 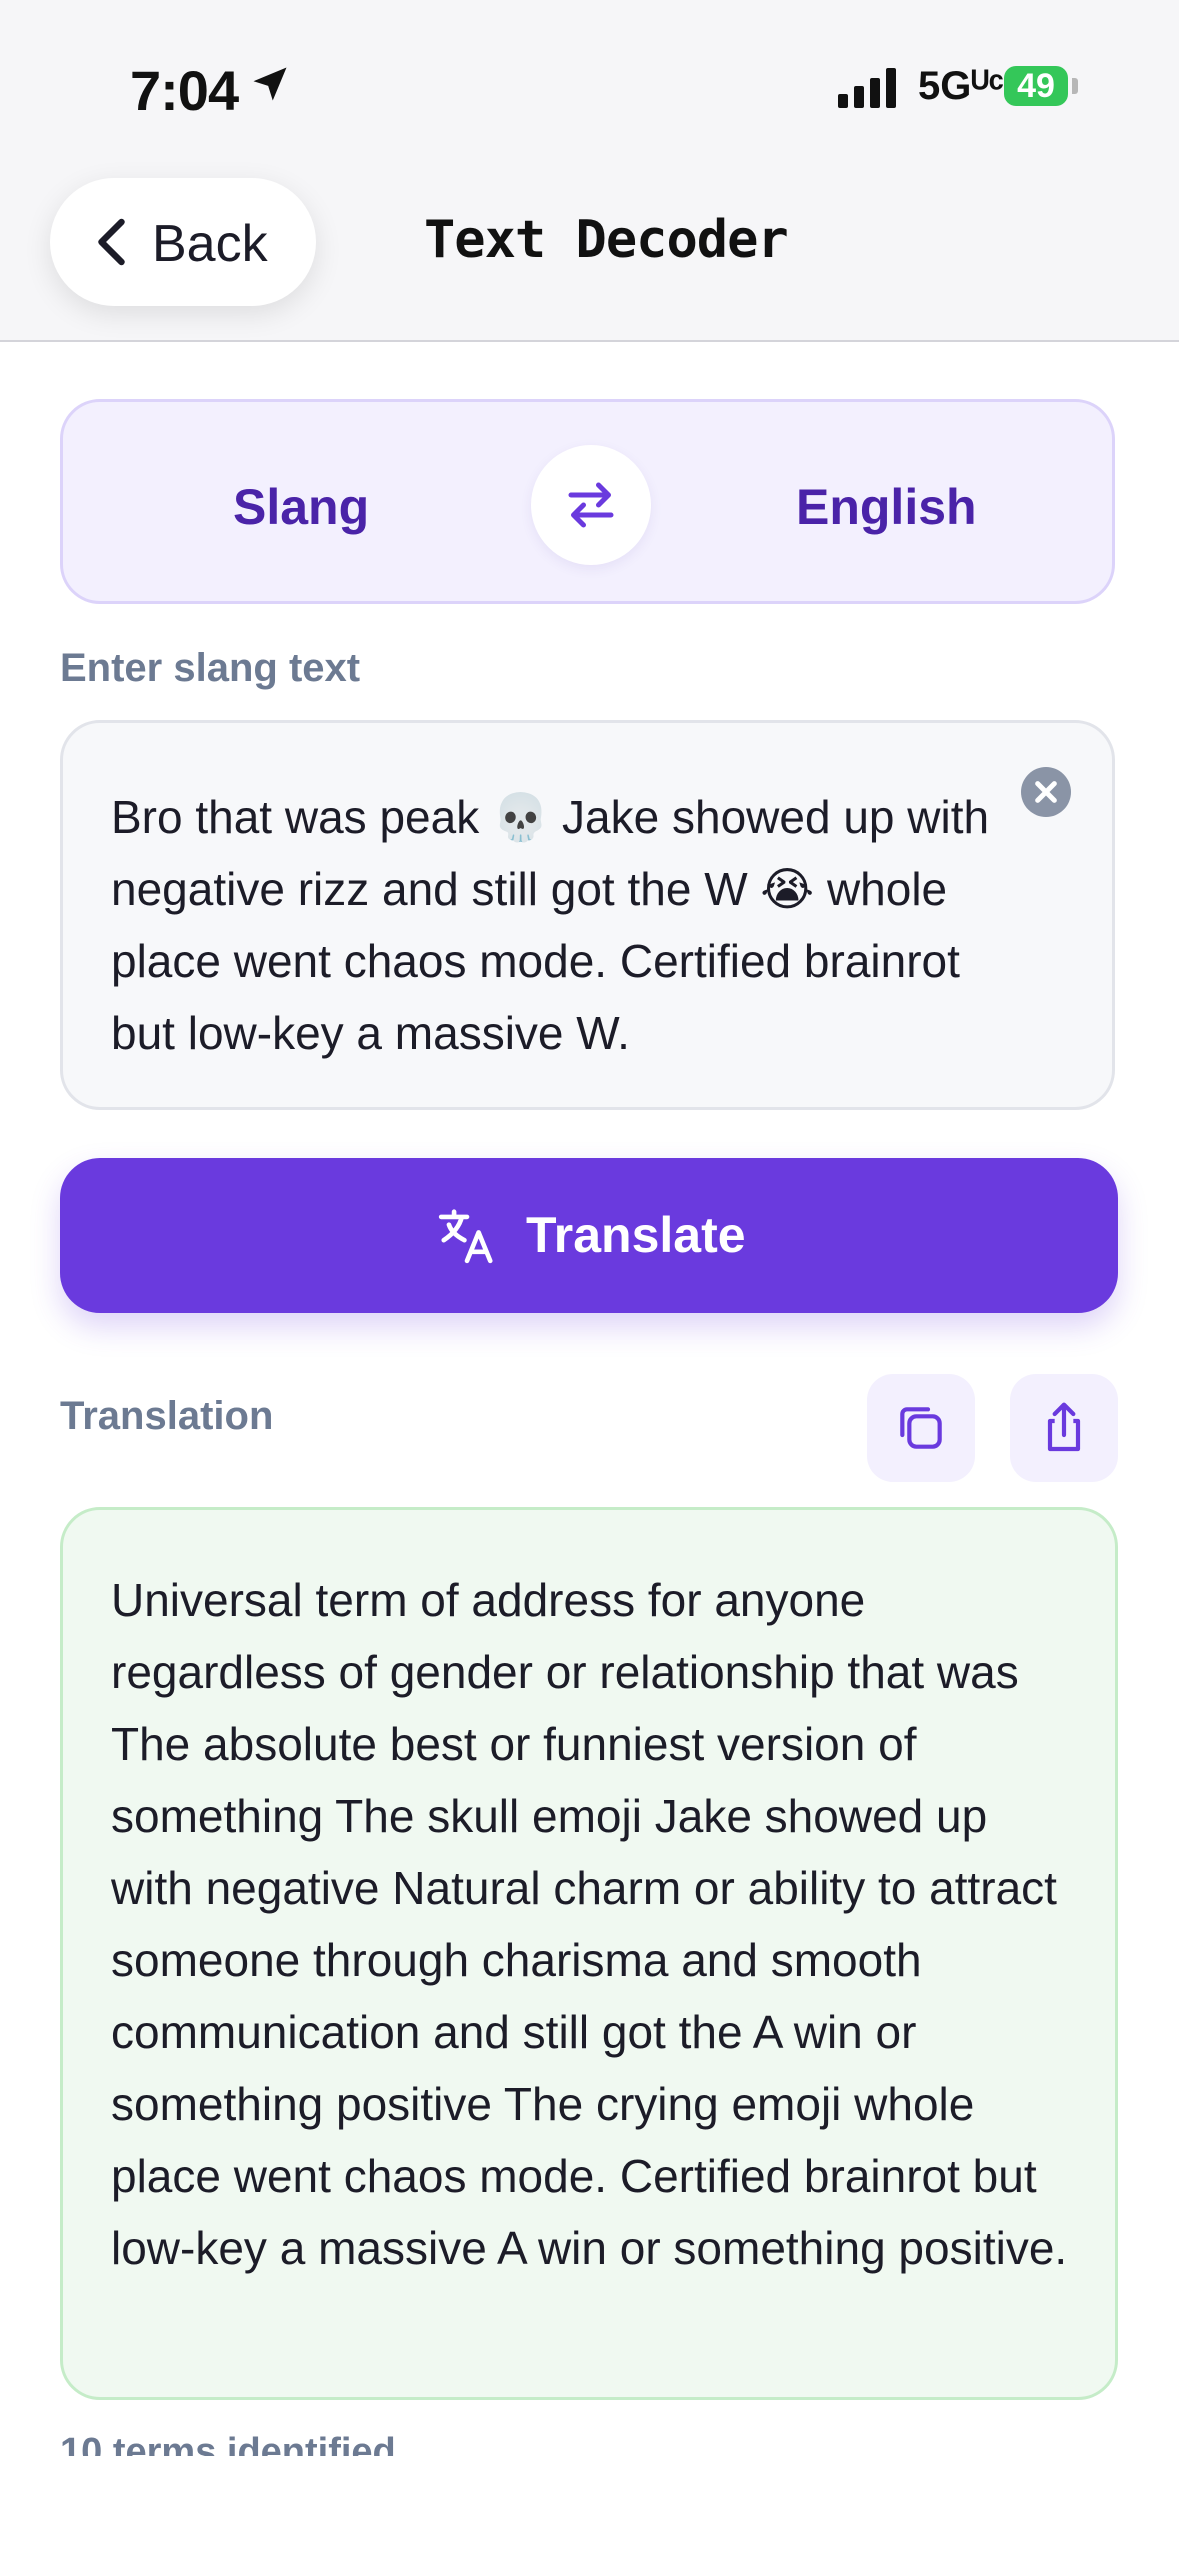 I want to click on swap-arrows-icon, so click(x=591, y=505).